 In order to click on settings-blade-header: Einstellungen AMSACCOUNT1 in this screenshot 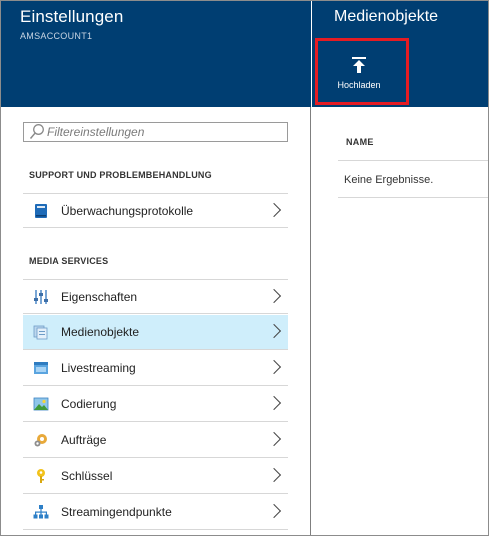, I will do `click(156, 54)`.